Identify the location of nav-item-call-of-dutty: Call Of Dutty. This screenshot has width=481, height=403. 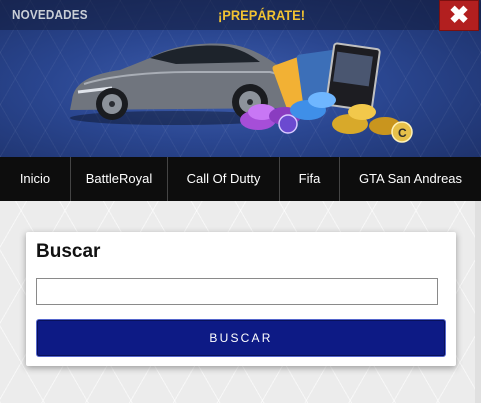
(224, 179).